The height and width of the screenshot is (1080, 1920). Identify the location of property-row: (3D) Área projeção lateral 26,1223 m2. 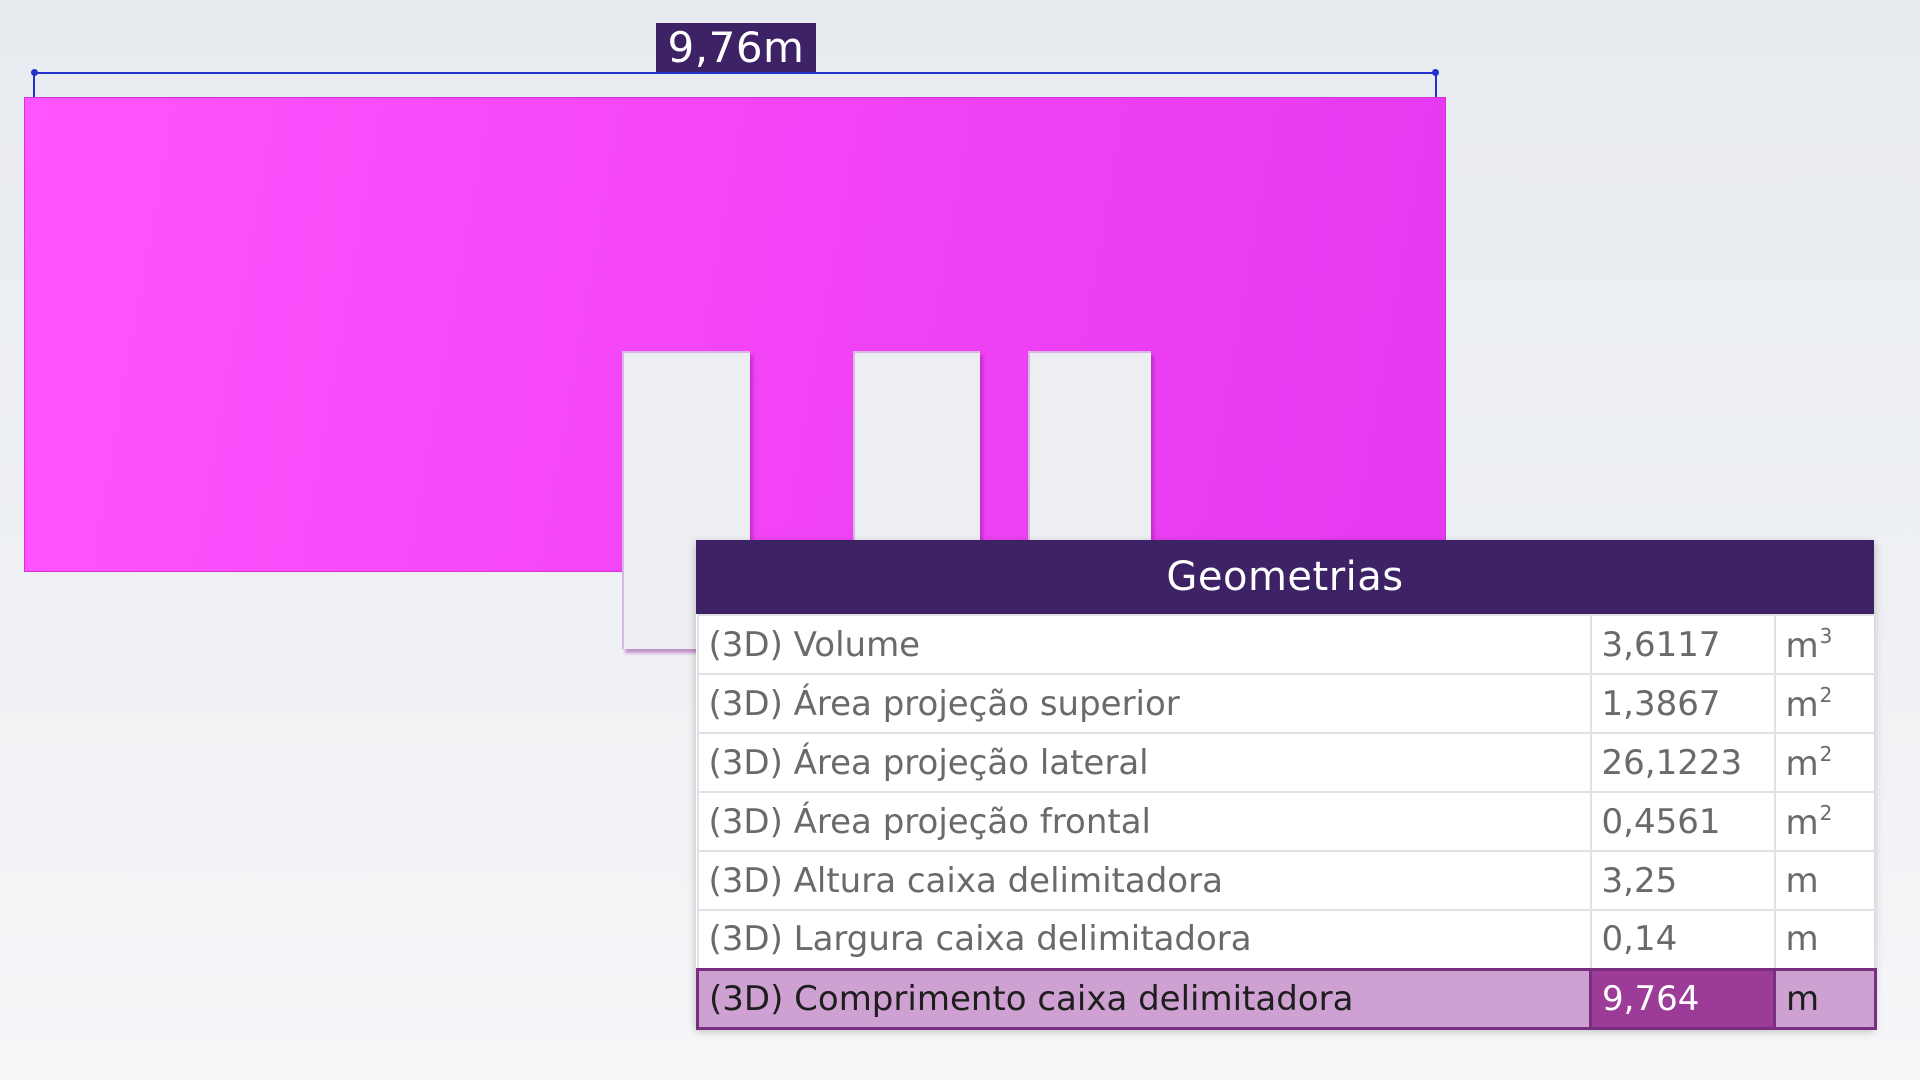
(1286, 762).